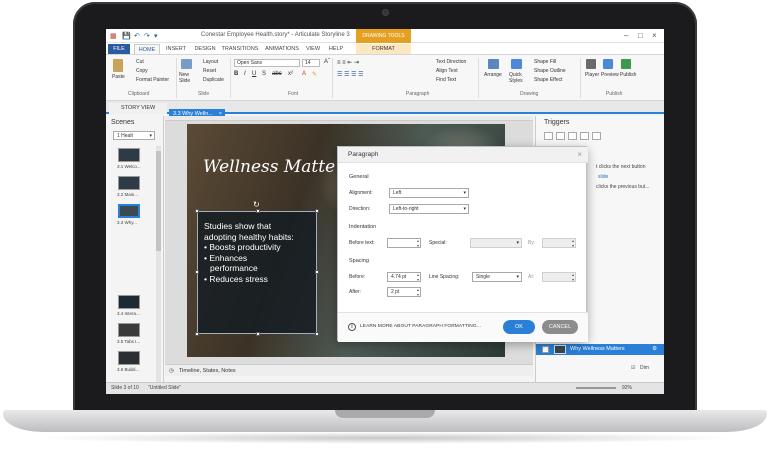  Describe the element at coordinates (147, 49) in the screenshot. I see `tab-home: HOME` at that location.